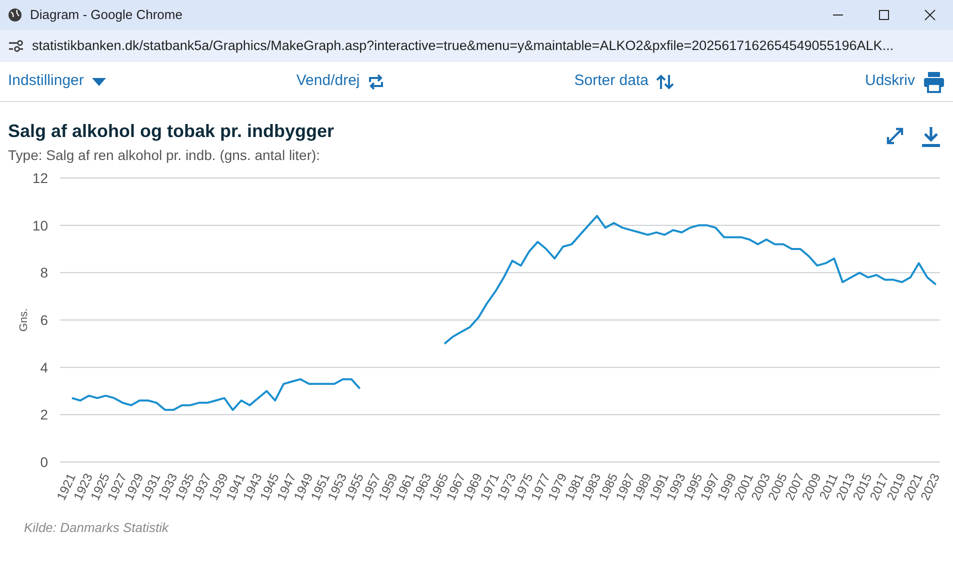  What do you see at coordinates (165, 155) in the screenshot?
I see `chart-subtitle: Type: Salg af ren alkohol pr. indb. (gns. antal liter):` at bounding box center [165, 155].